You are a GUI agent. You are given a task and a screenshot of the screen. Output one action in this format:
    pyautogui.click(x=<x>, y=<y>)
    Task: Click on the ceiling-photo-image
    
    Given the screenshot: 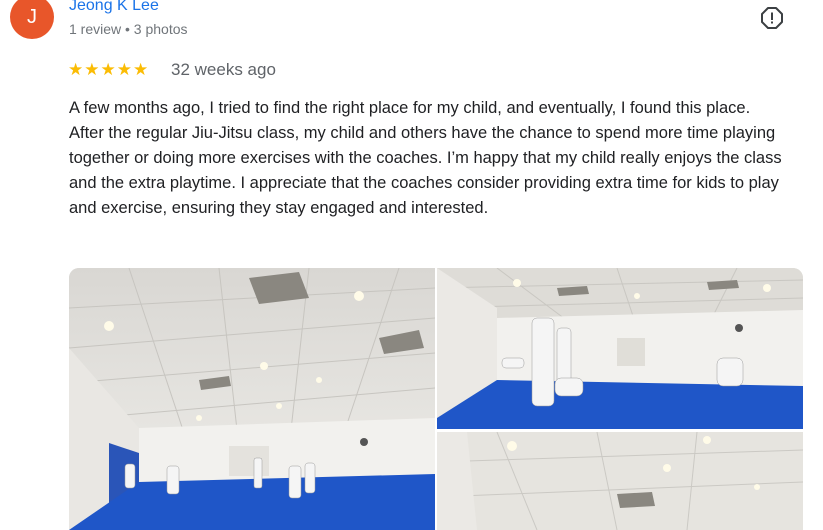 What is the action you would take?
    pyautogui.click(x=620, y=481)
    